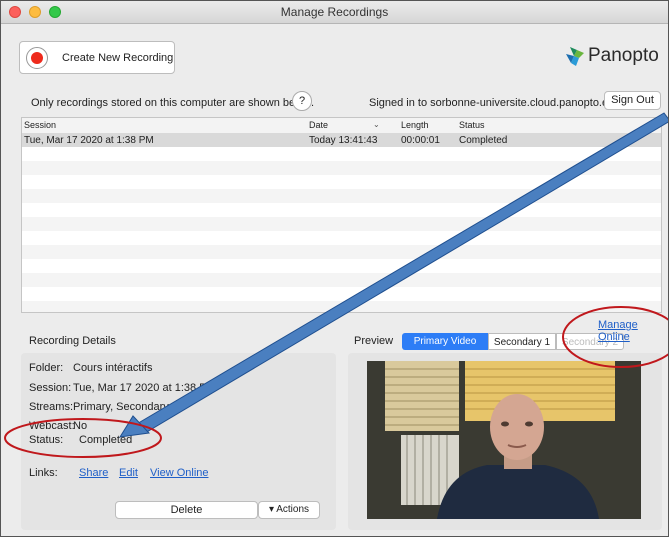  I want to click on detail-value: No, so click(80, 426).